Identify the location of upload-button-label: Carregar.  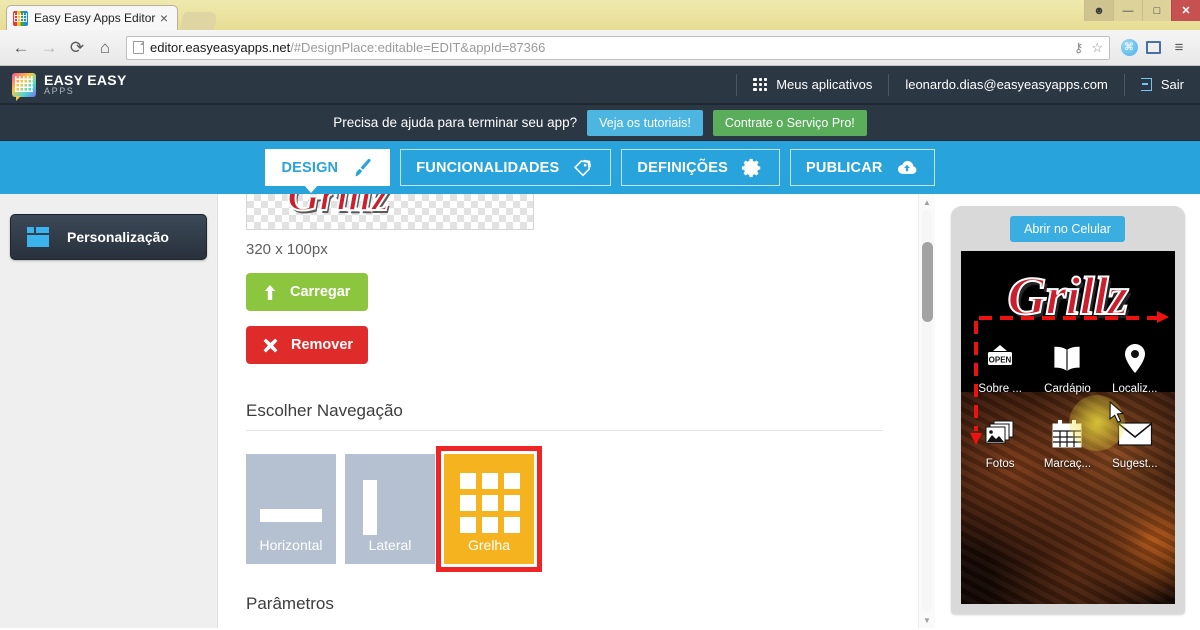
(320, 292).